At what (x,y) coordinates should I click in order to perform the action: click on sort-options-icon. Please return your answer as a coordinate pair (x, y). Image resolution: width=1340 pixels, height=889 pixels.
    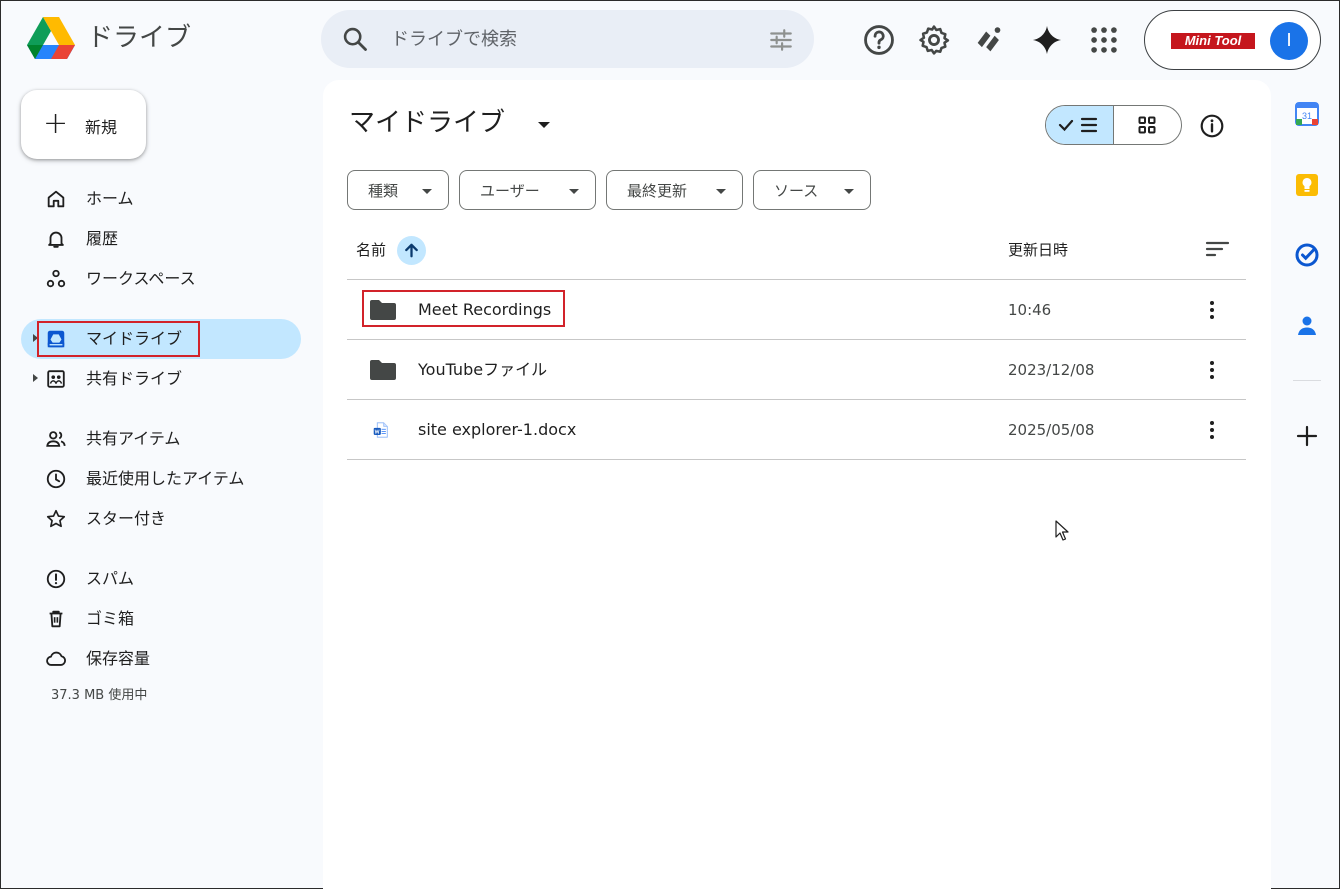
    Looking at the image, I should click on (1218, 249).